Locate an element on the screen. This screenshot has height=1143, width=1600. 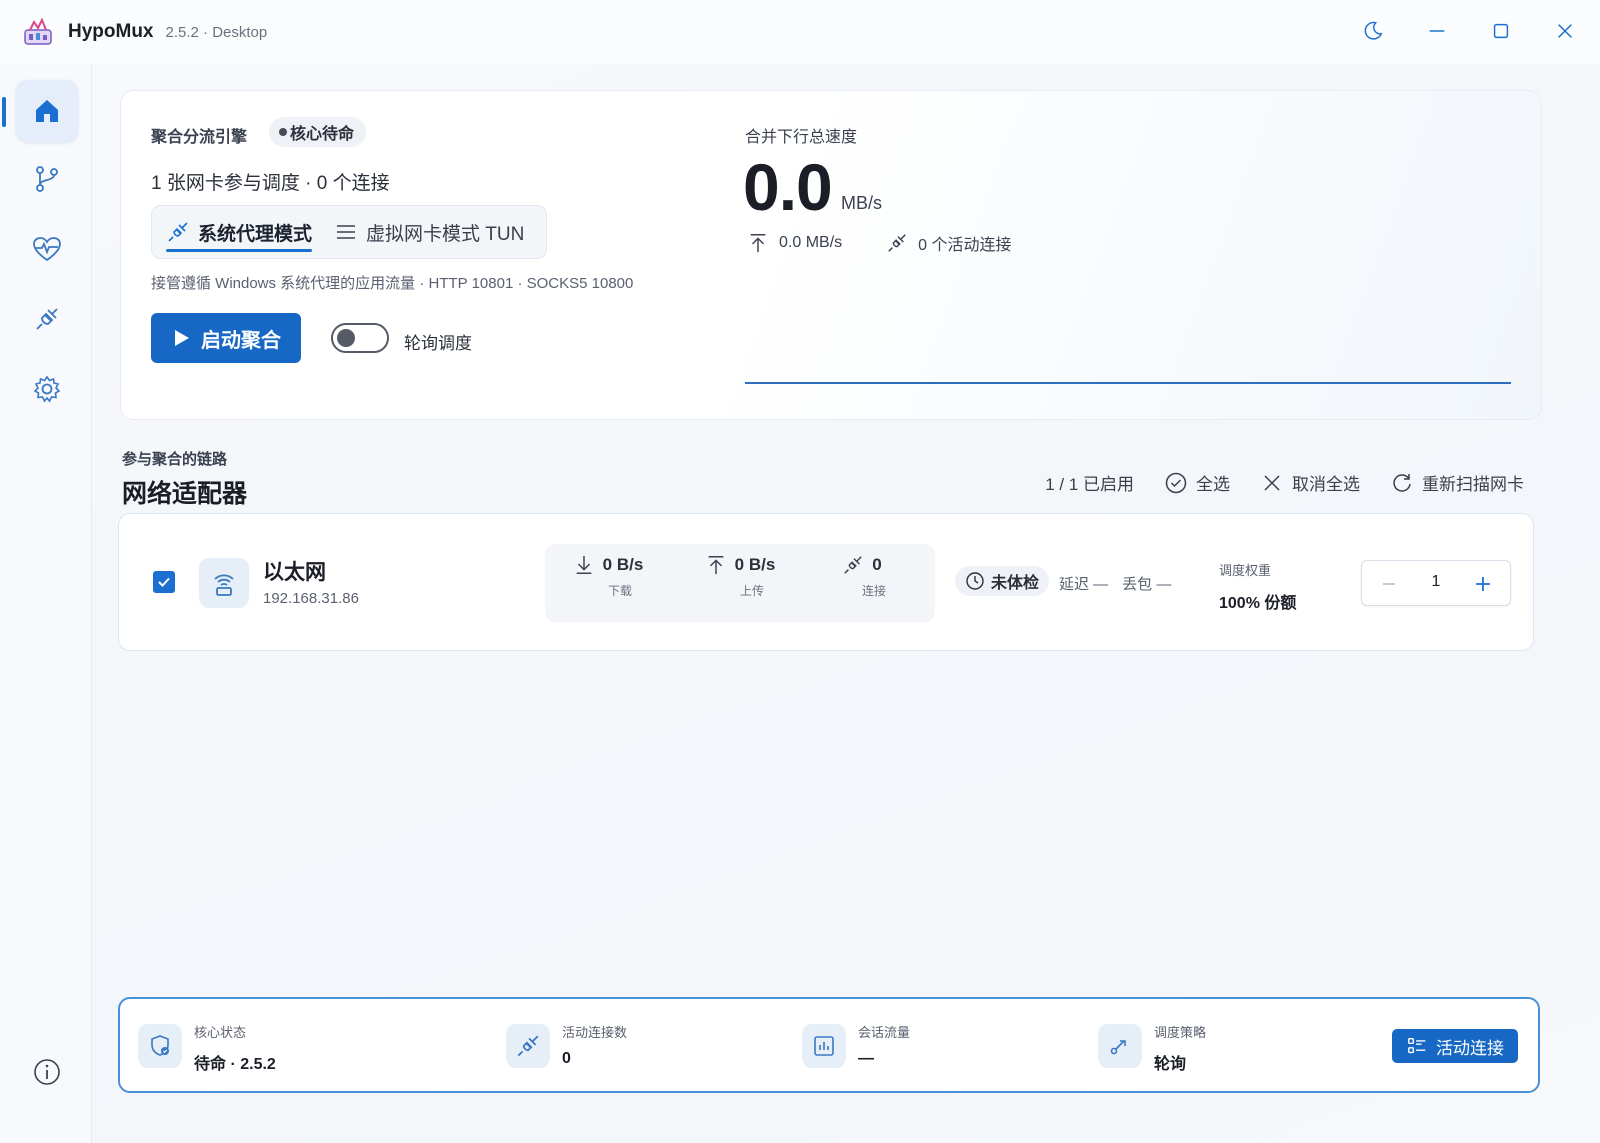
adapter-name: 以太网 is located at coordinates (294, 572).